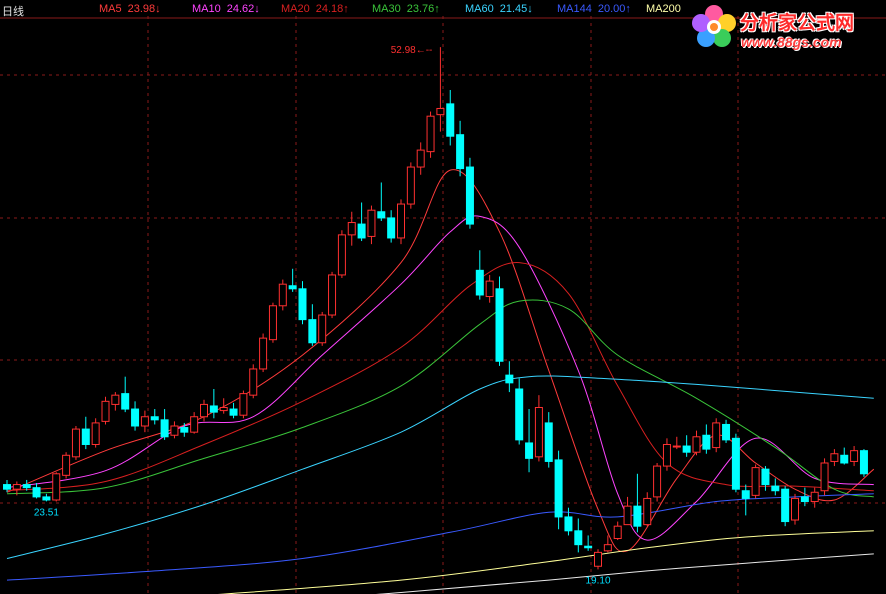 The width and height of the screenshot is (886, 594). What do you see at coordinates (791, 42) in the screenshot?
I see `logo-url: www.88gs.com` at bounding box center [791, 42].